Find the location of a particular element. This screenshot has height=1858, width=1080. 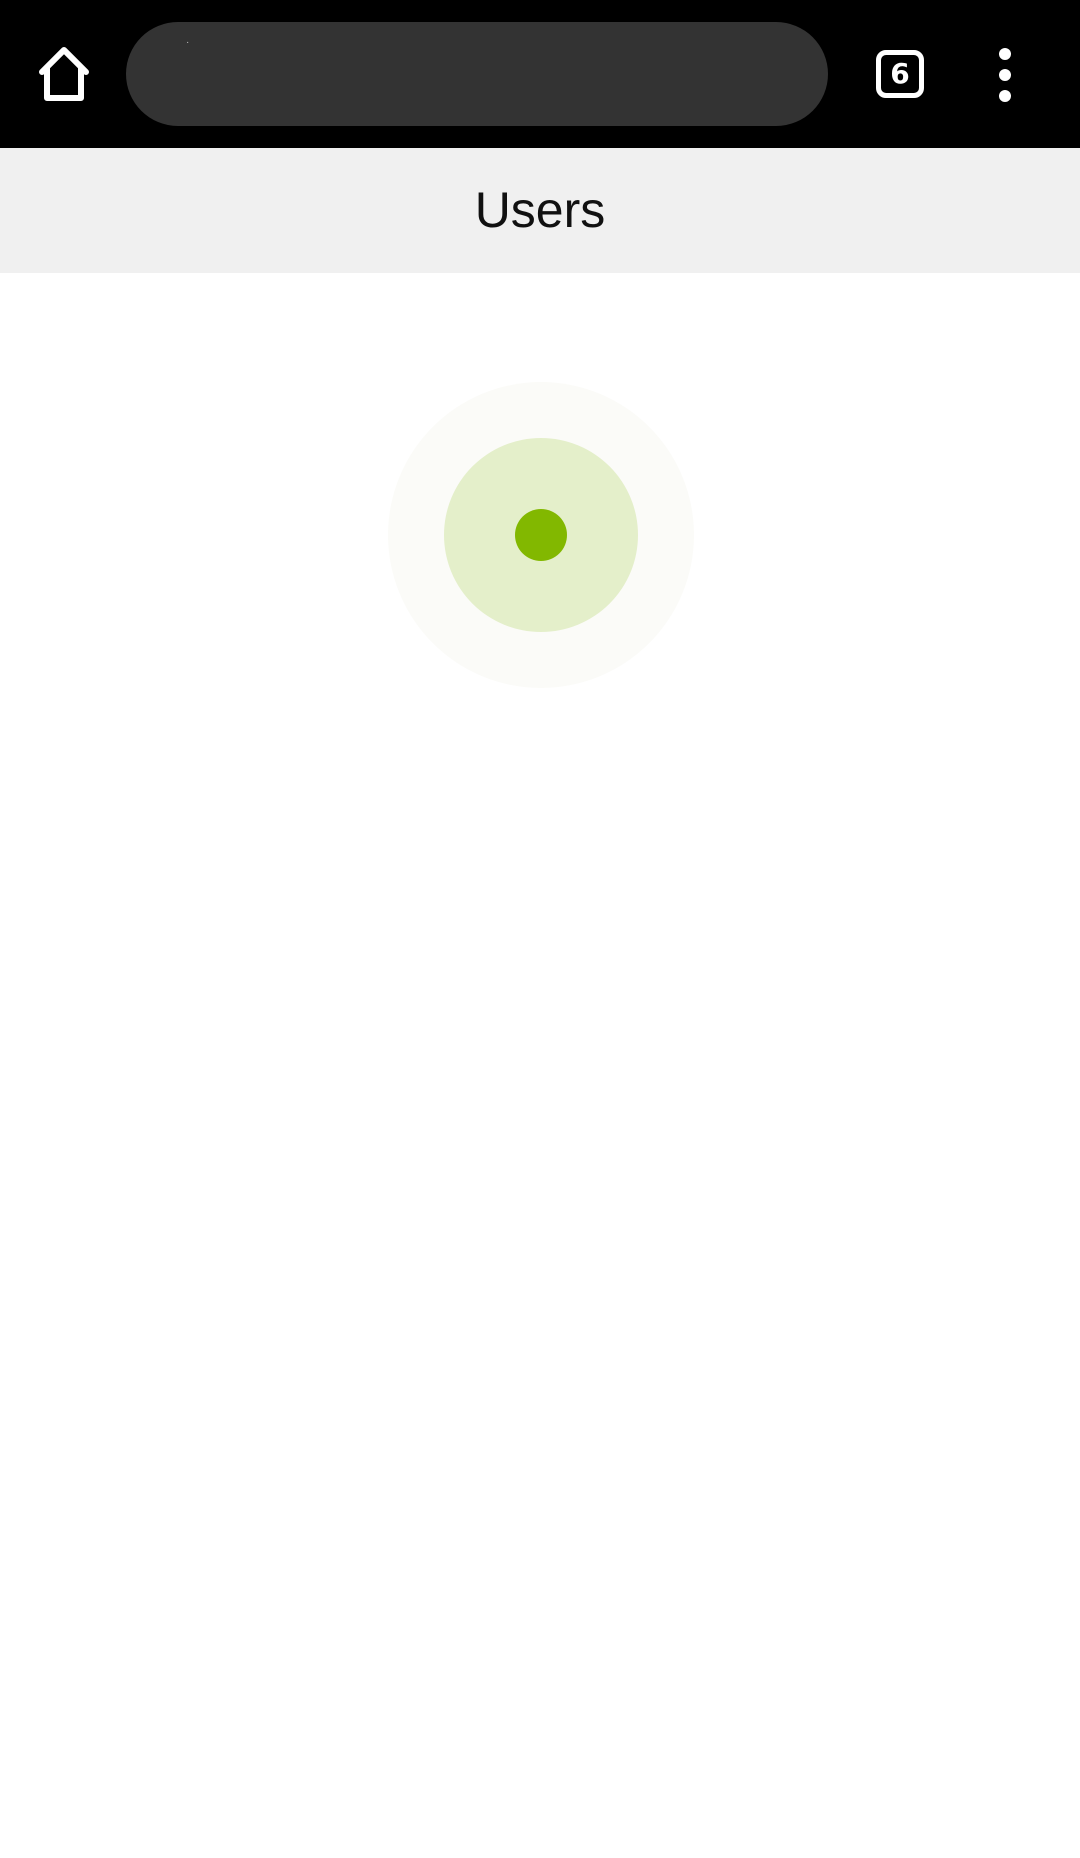

tab-switcher-button: 6 is located at coordinates (900, 74).